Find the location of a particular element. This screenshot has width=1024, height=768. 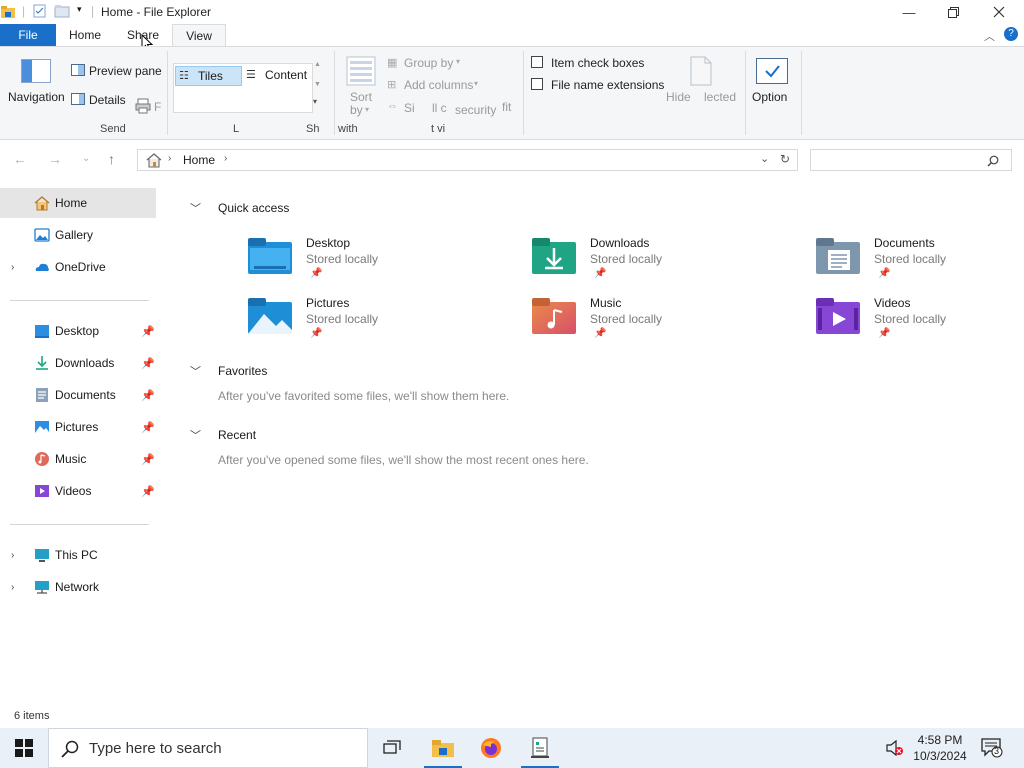

nav-item-onedrive: › OneDrive is located at coordinates (78, 267).